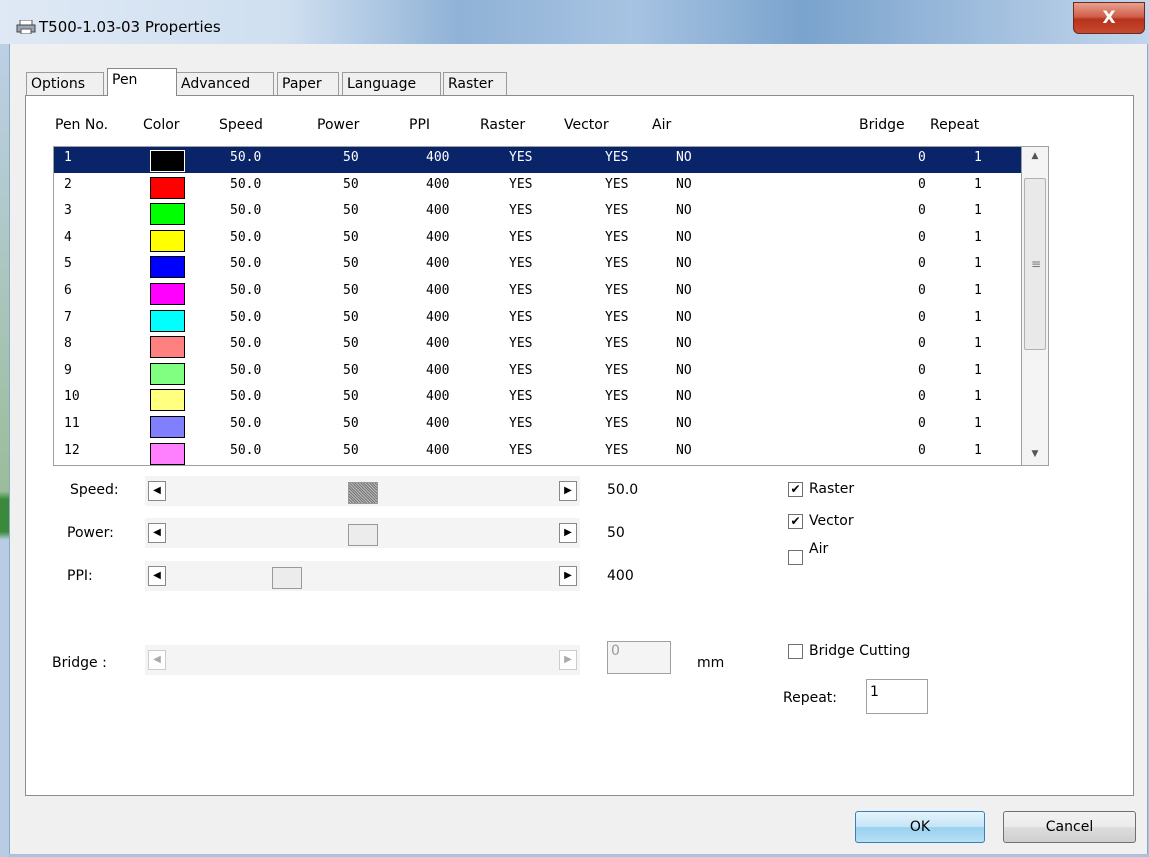  Describe the element at coordinates (537, 399) in the screenshot. I see `table-row: 10 50.0 50 400 YES YES NO 0 1` at that location.